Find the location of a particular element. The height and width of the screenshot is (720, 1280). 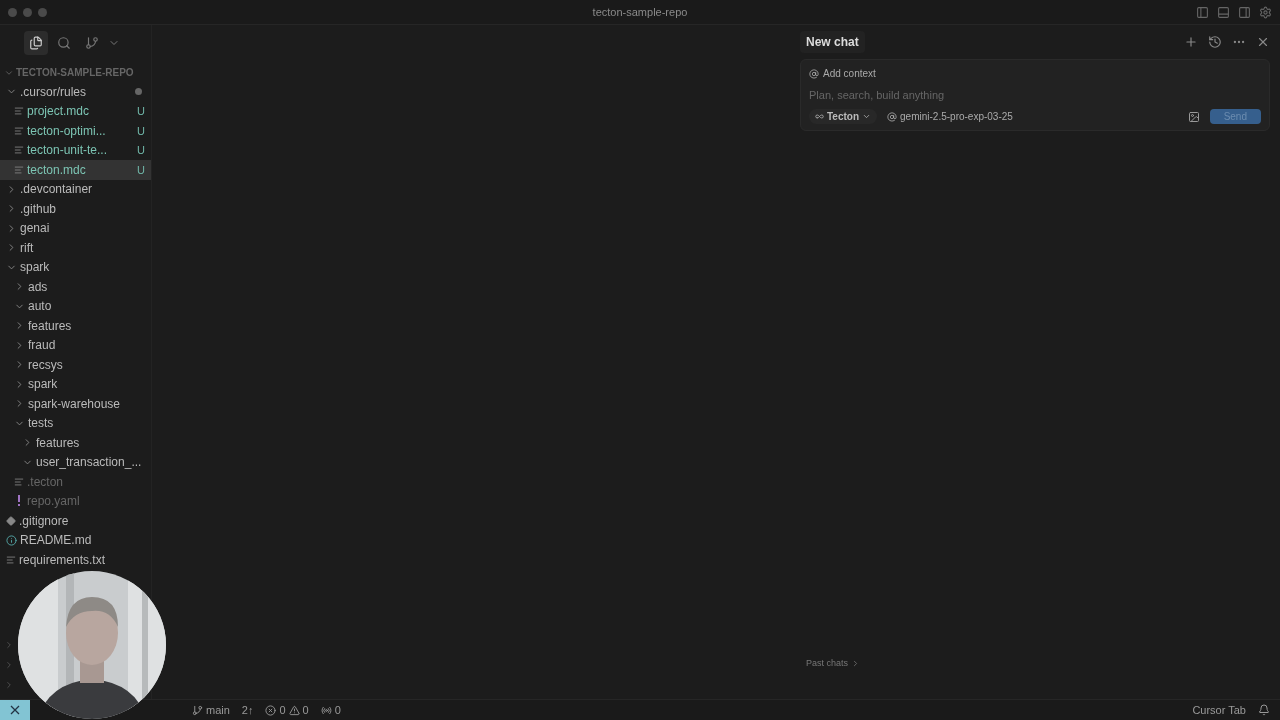

file-name: repo.yaml is located at coordinates (54, 501).